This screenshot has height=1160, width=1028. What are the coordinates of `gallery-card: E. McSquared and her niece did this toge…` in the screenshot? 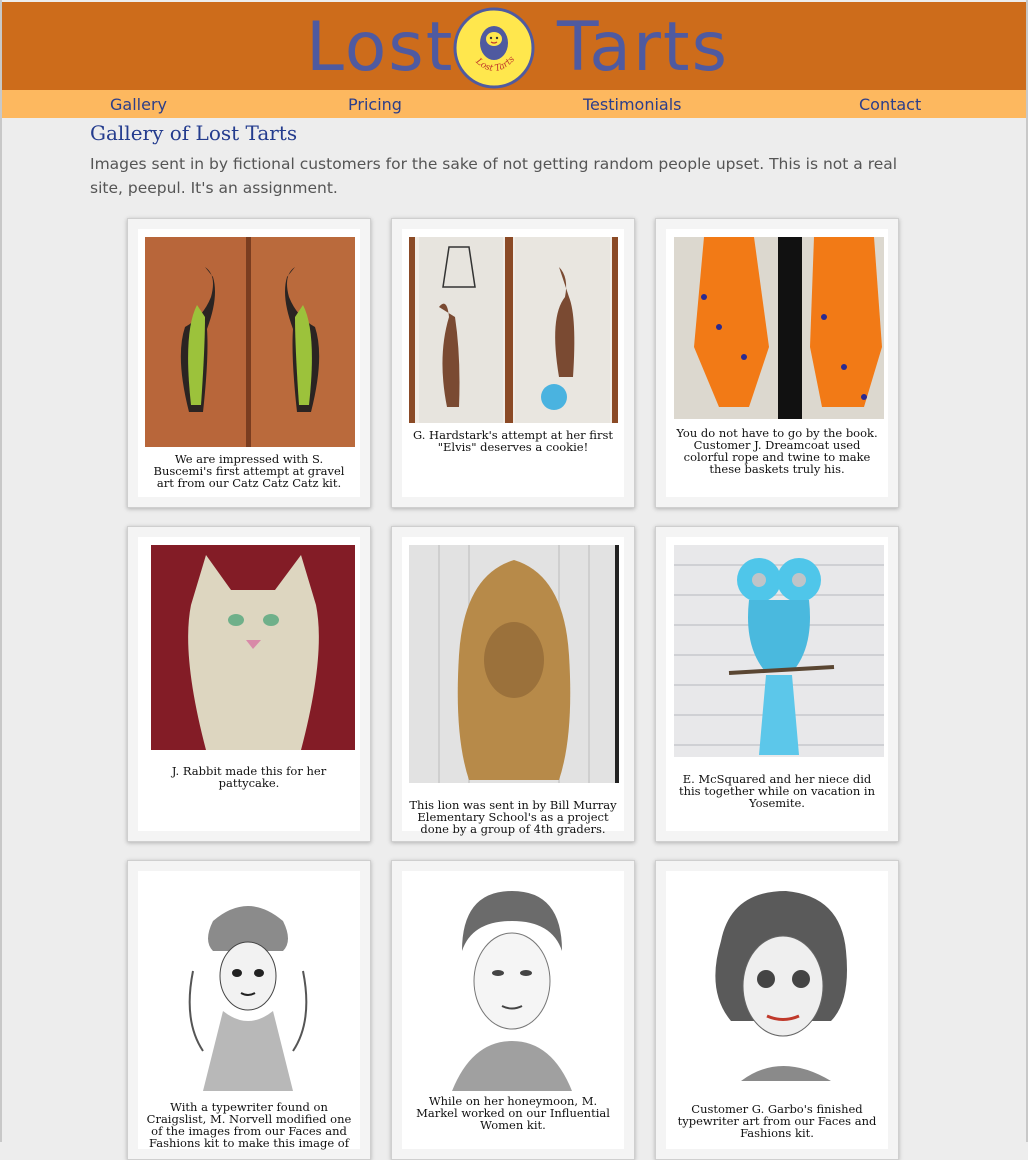 It's located at (777, 684).